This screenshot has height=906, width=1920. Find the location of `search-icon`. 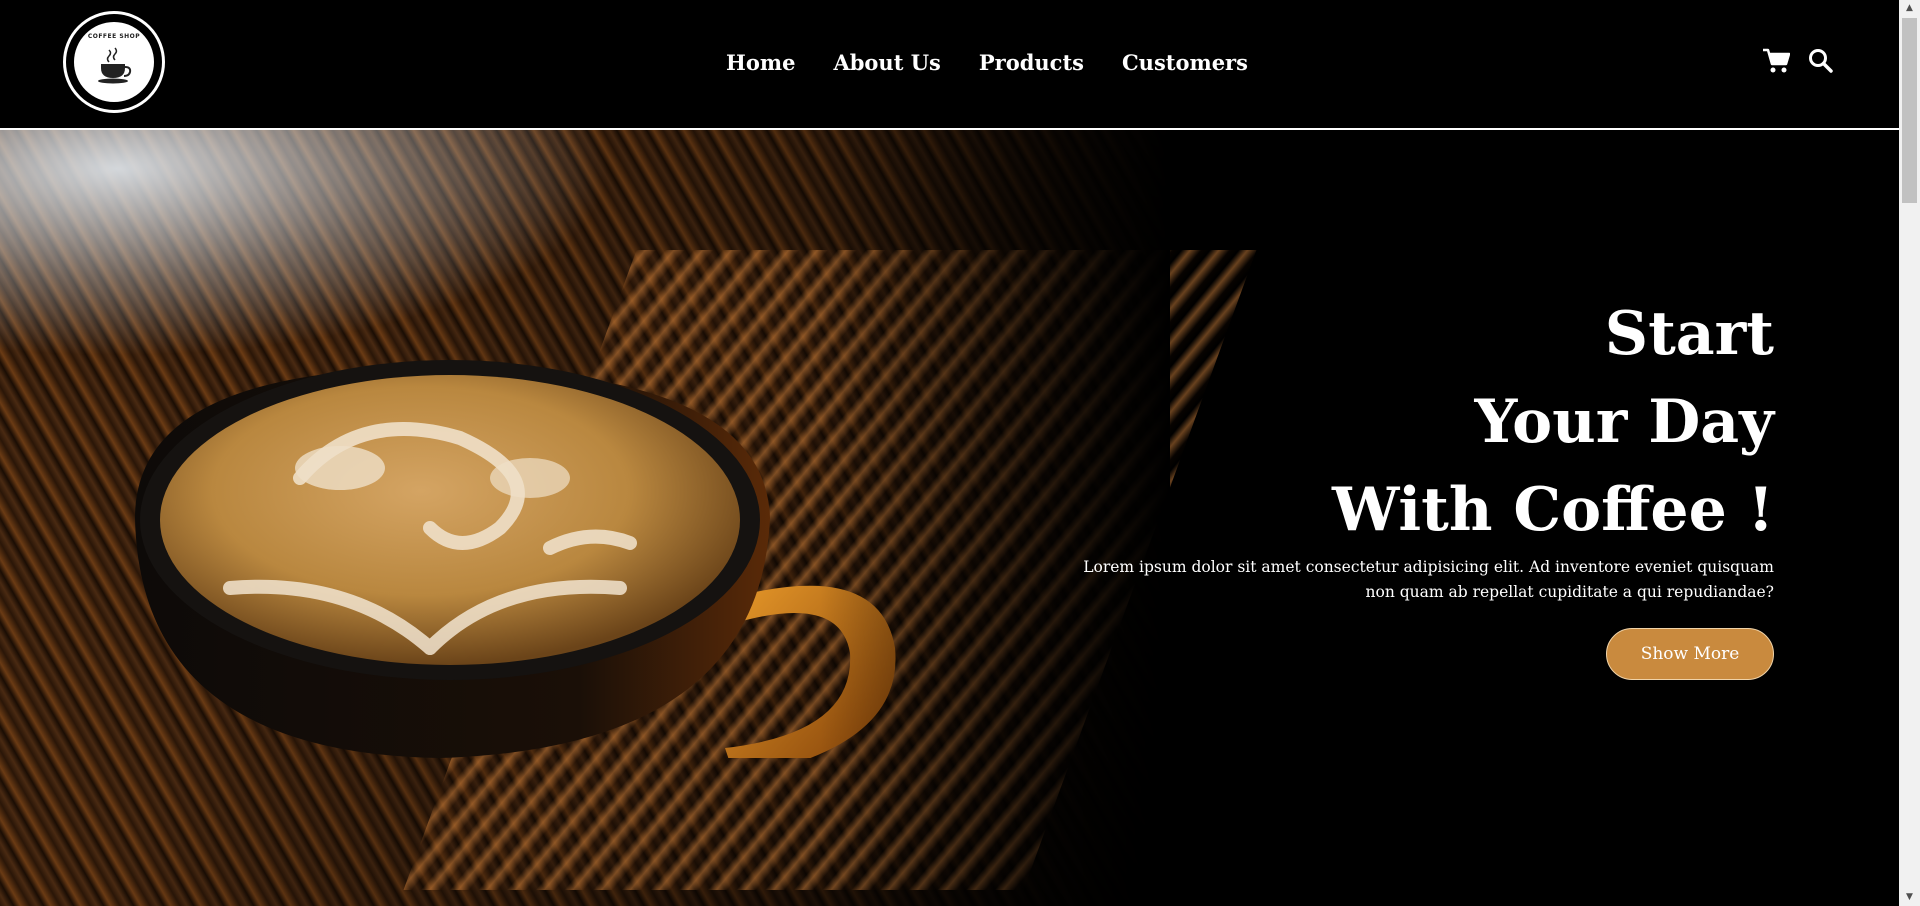

search-icon is located at coordinates (1821, 61).